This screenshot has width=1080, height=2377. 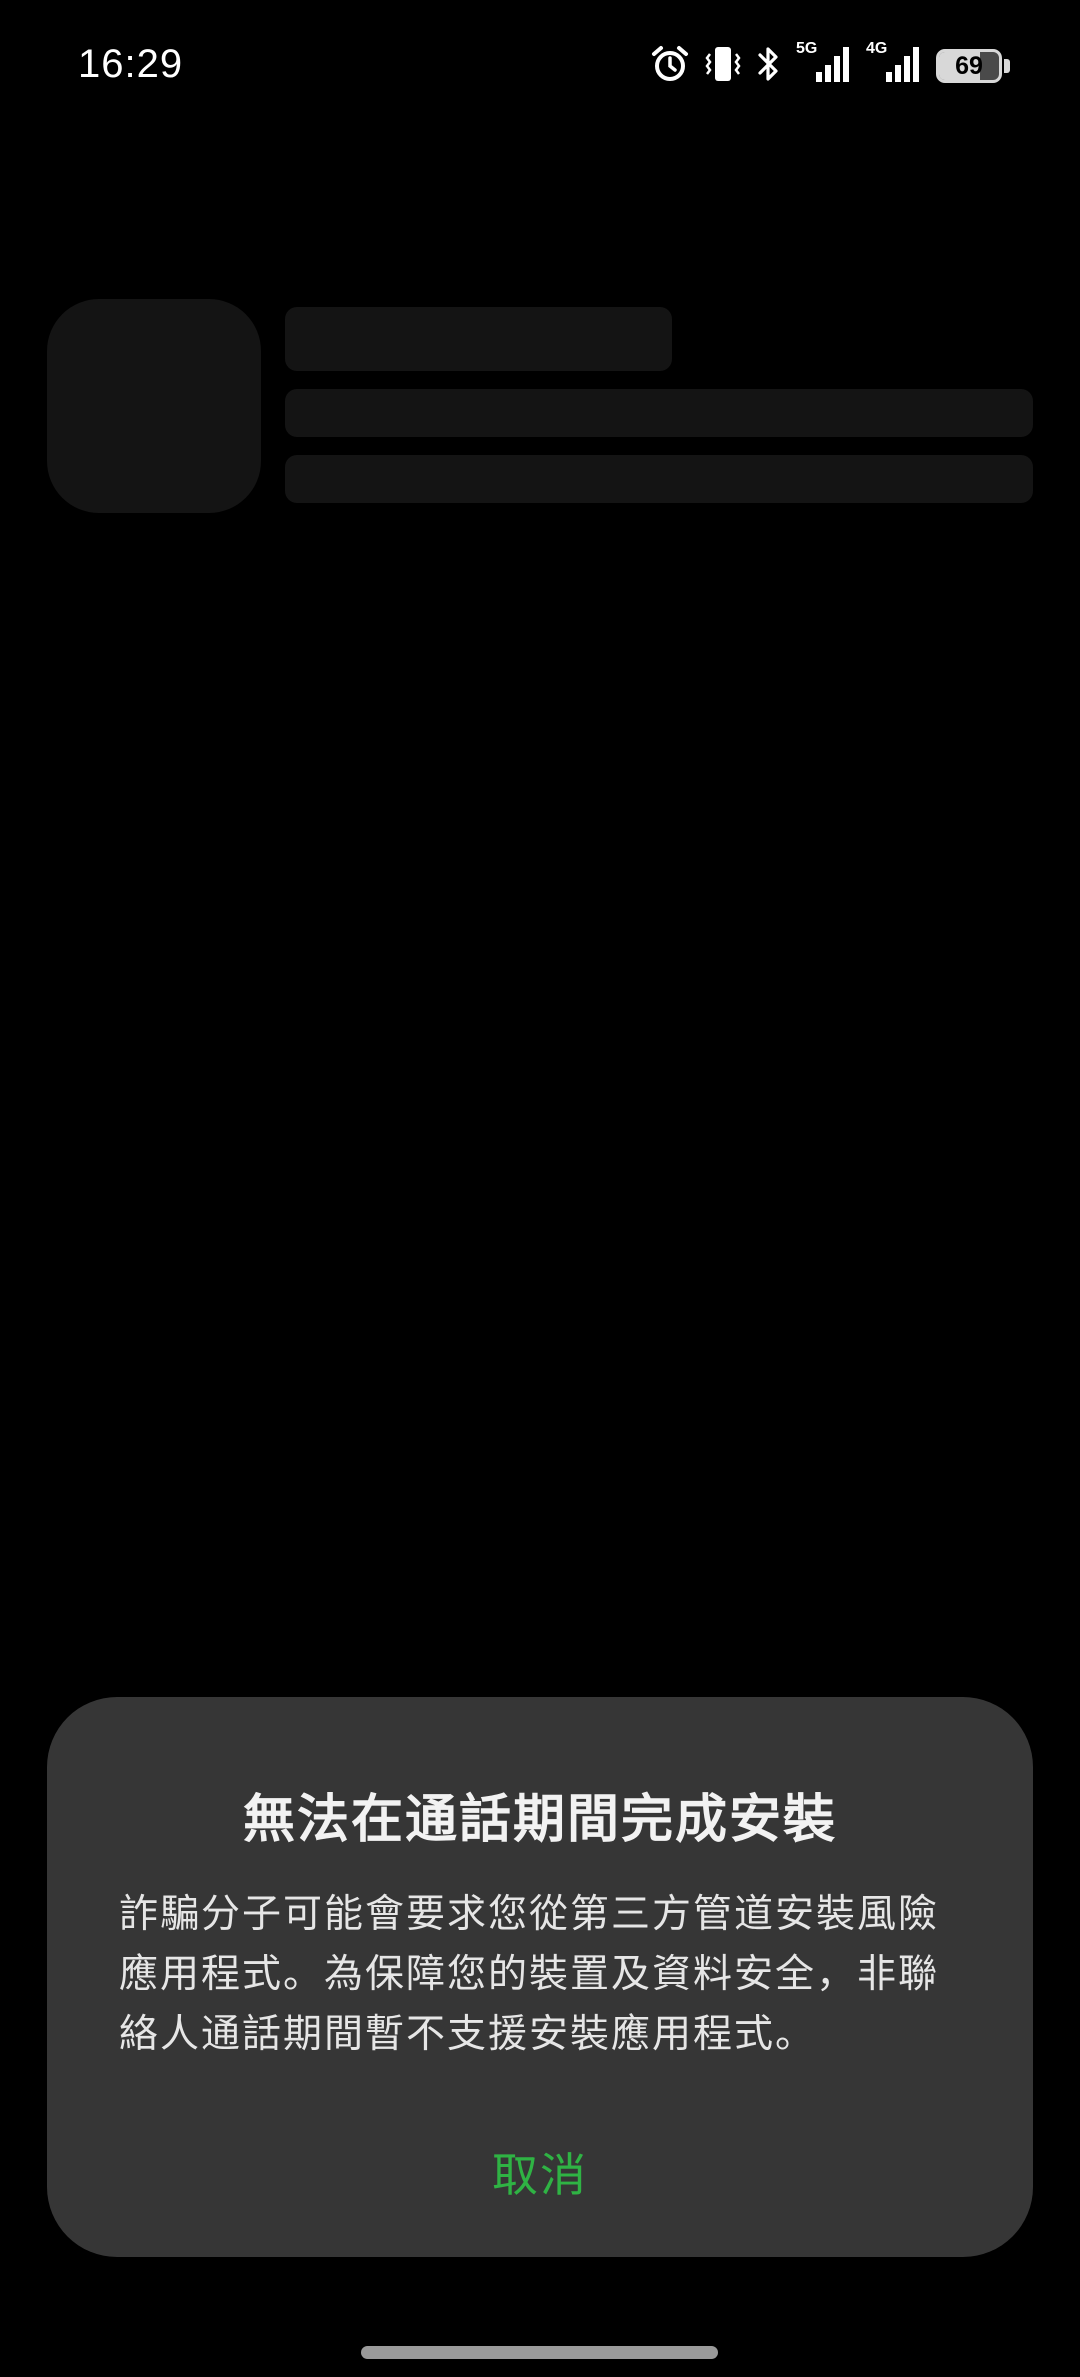 What do you see at coordinates (894, 64) in the screenshot?
I see `signal-4g-icon: 4G` at bounding box center [894, 64].